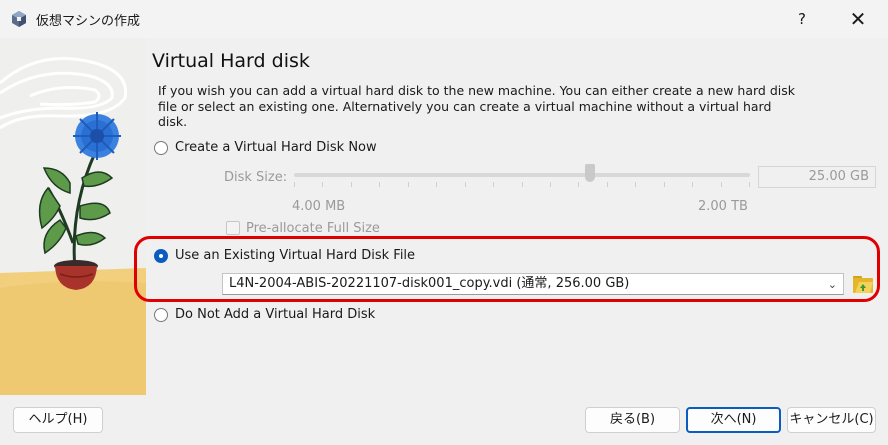  Describe the element at coordinates (444, 19) in the screenshot. I see `title-bar: 仮想マシンの作成 ? ✕` at that location.